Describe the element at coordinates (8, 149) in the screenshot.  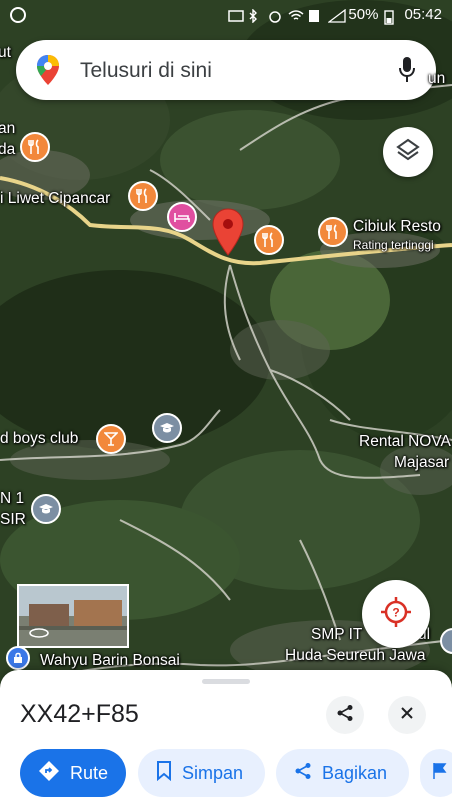
I see `map-label-da: da` at that location.